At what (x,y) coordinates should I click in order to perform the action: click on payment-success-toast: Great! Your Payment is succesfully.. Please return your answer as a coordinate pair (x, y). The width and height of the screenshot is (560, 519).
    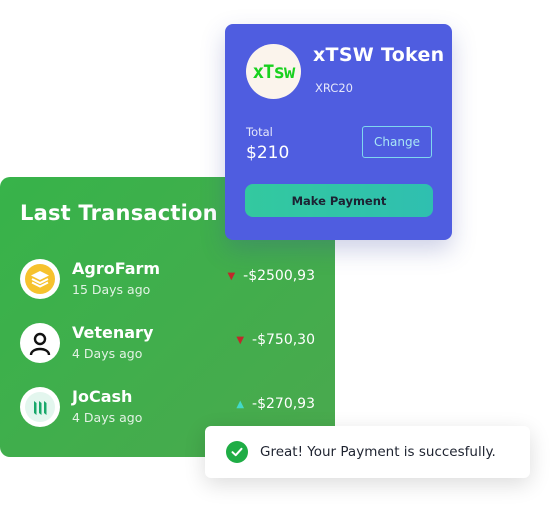
    Looking at the image, I should click on (367, 452).